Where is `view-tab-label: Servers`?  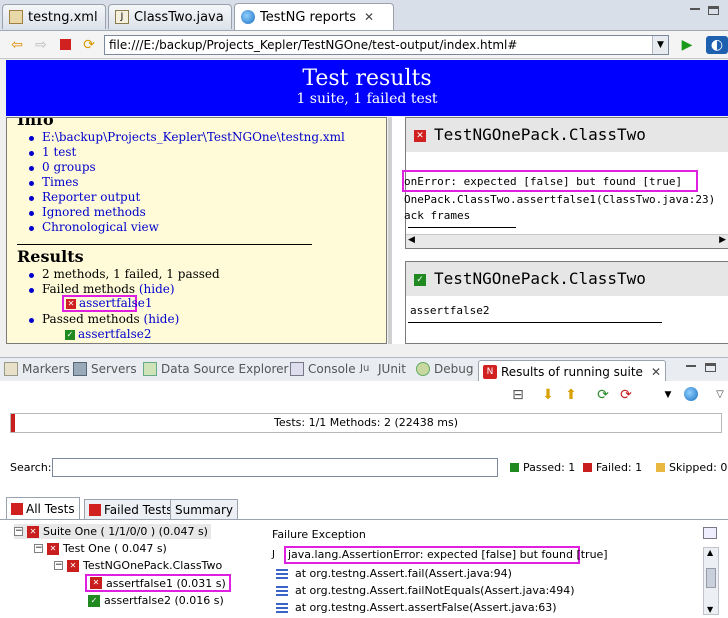
view-tab-label: Servers is located at coordinates (114, 369).